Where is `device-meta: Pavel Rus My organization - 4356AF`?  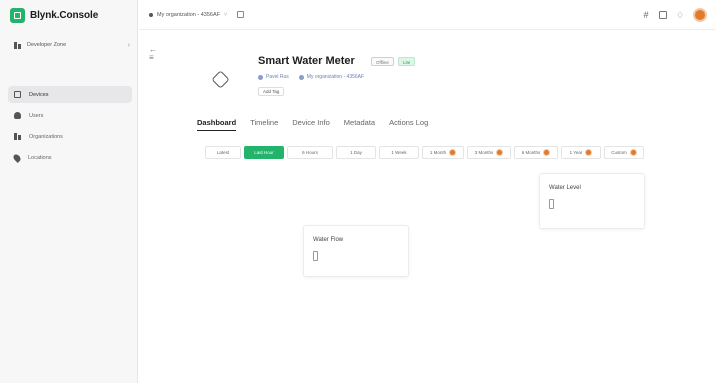 device-meta: Pavel Rus My organization - 4356AF is located at coordinates (311, 77).